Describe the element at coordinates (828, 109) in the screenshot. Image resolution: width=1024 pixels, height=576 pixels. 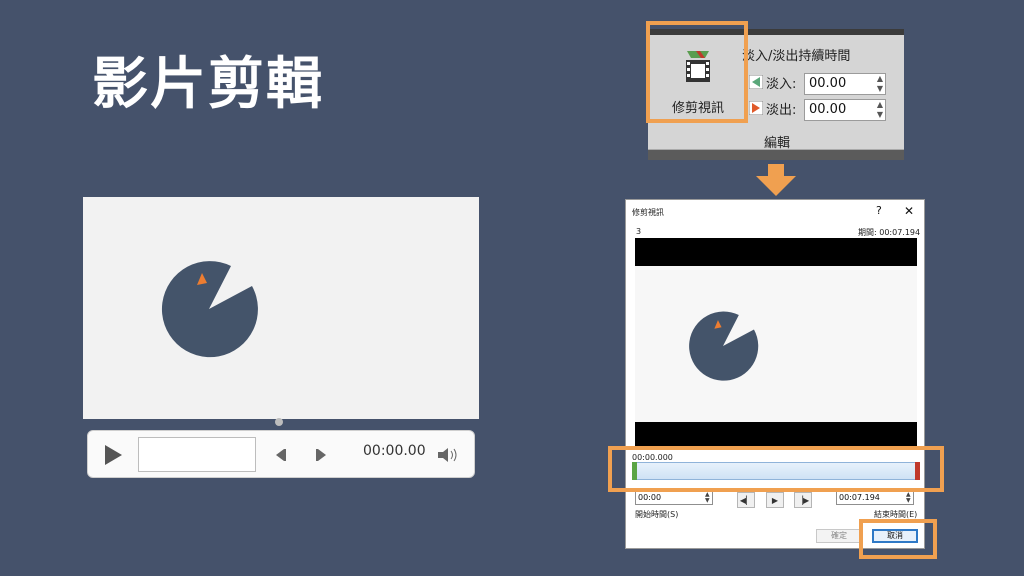
I see `fade-out-value: 00.00` at that location.